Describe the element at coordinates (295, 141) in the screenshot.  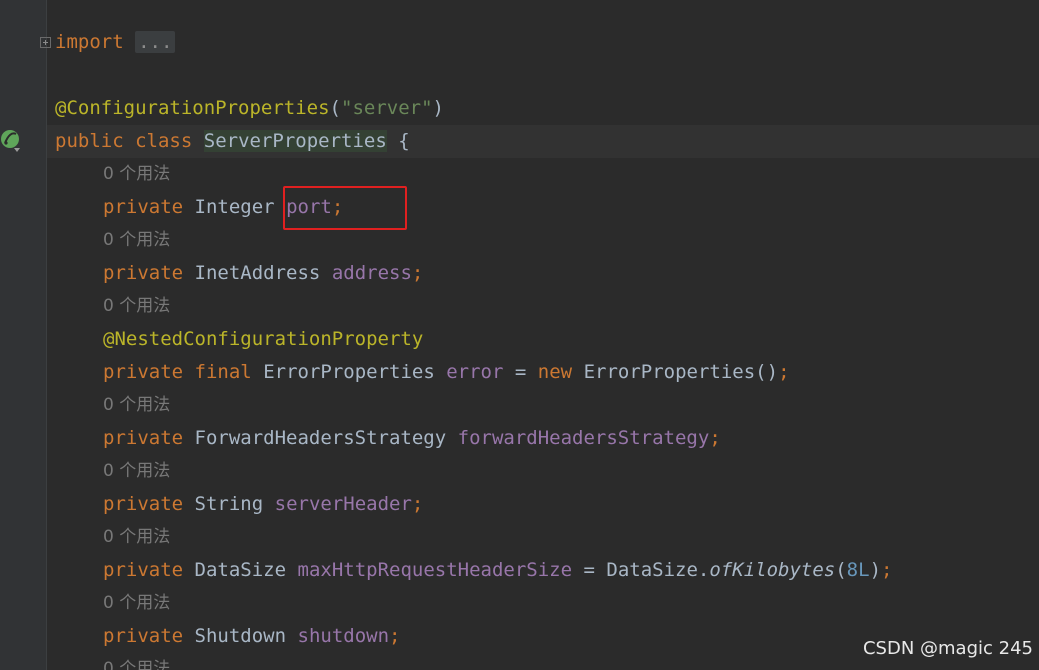
I see `class-name: ServerProperties` at that location.